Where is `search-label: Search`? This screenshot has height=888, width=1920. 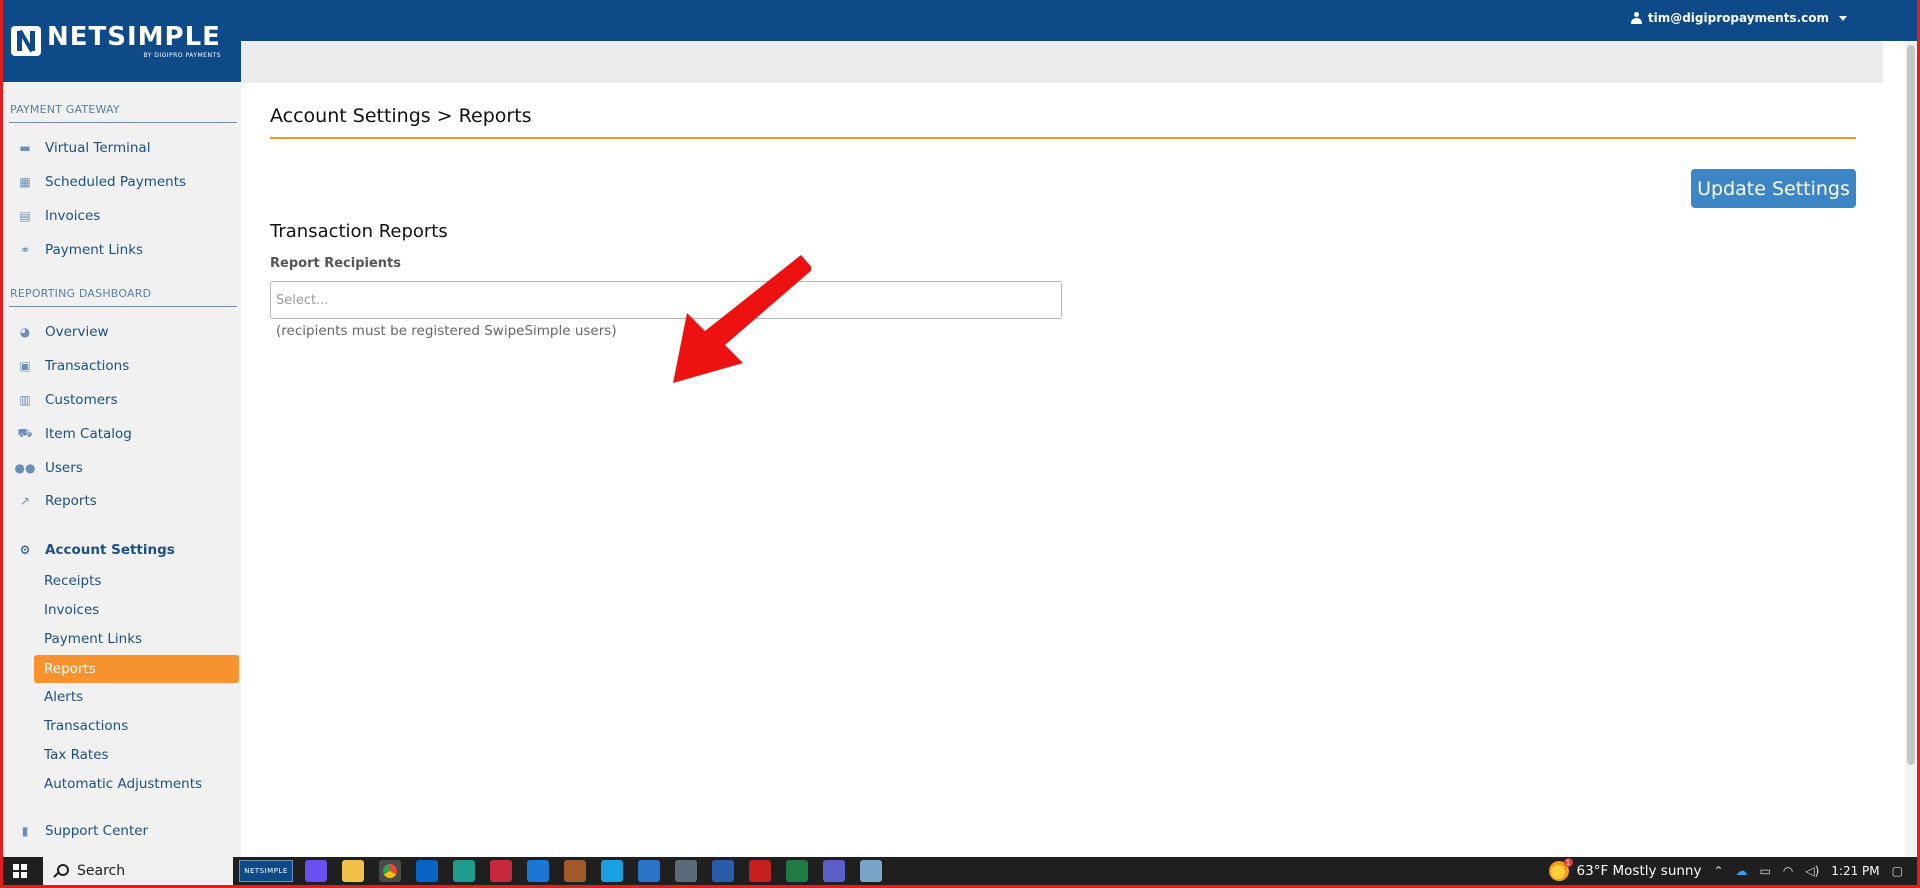 search-label: Search is located at coordinates (101, 871).